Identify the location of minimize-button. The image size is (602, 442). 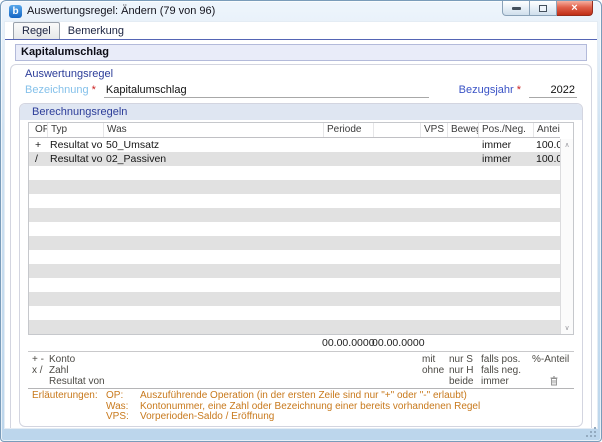
(516, 8).